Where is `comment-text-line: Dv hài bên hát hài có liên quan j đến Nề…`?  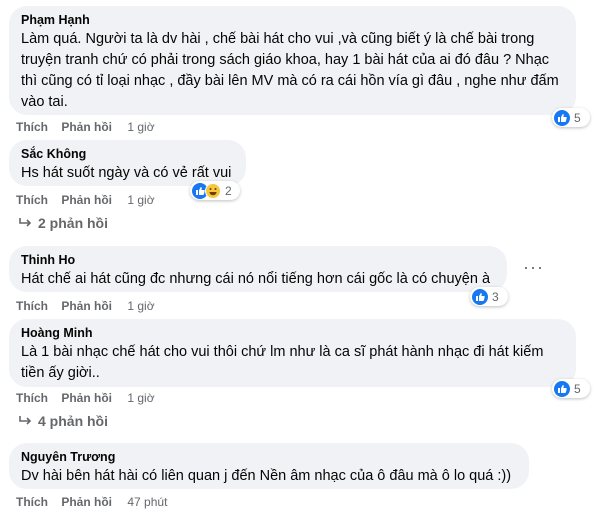 comment-text-line: Dv hài bên hát hài có liên quan j đến Nề… is located at coordinates (266, 476).